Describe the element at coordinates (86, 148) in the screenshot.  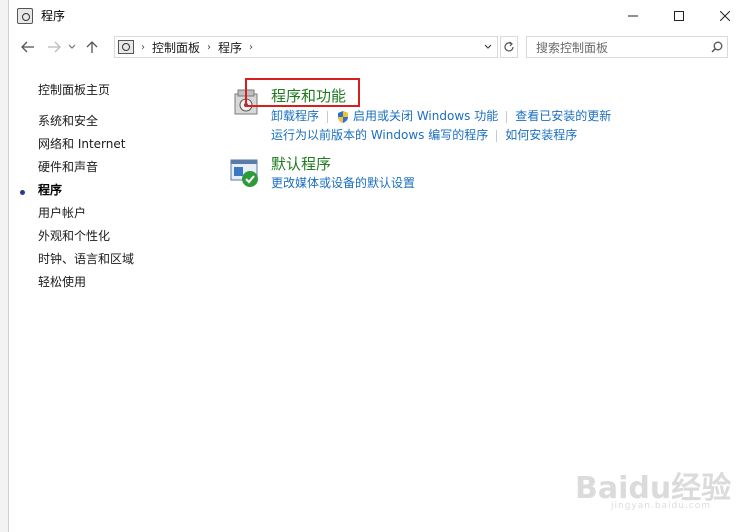
I see `sidebar-item-network-internet: 网络和 Internet` at that location.